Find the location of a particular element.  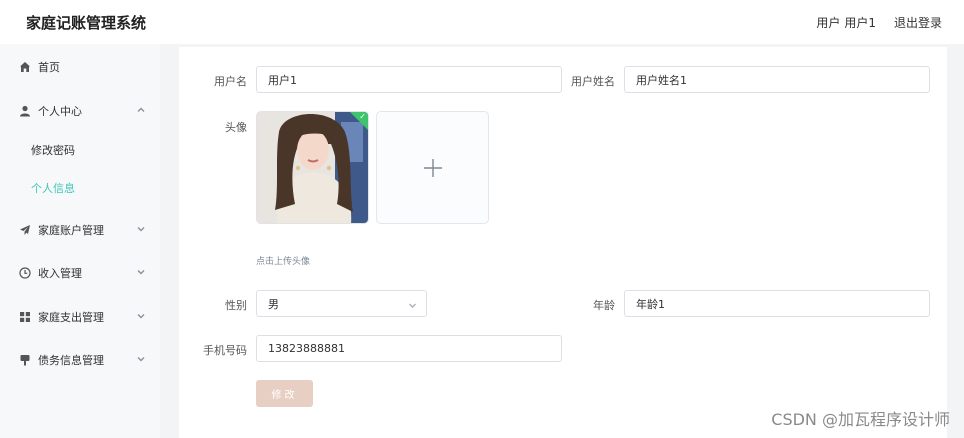

gender-label: 性别 is located at coordinates (236, 305).